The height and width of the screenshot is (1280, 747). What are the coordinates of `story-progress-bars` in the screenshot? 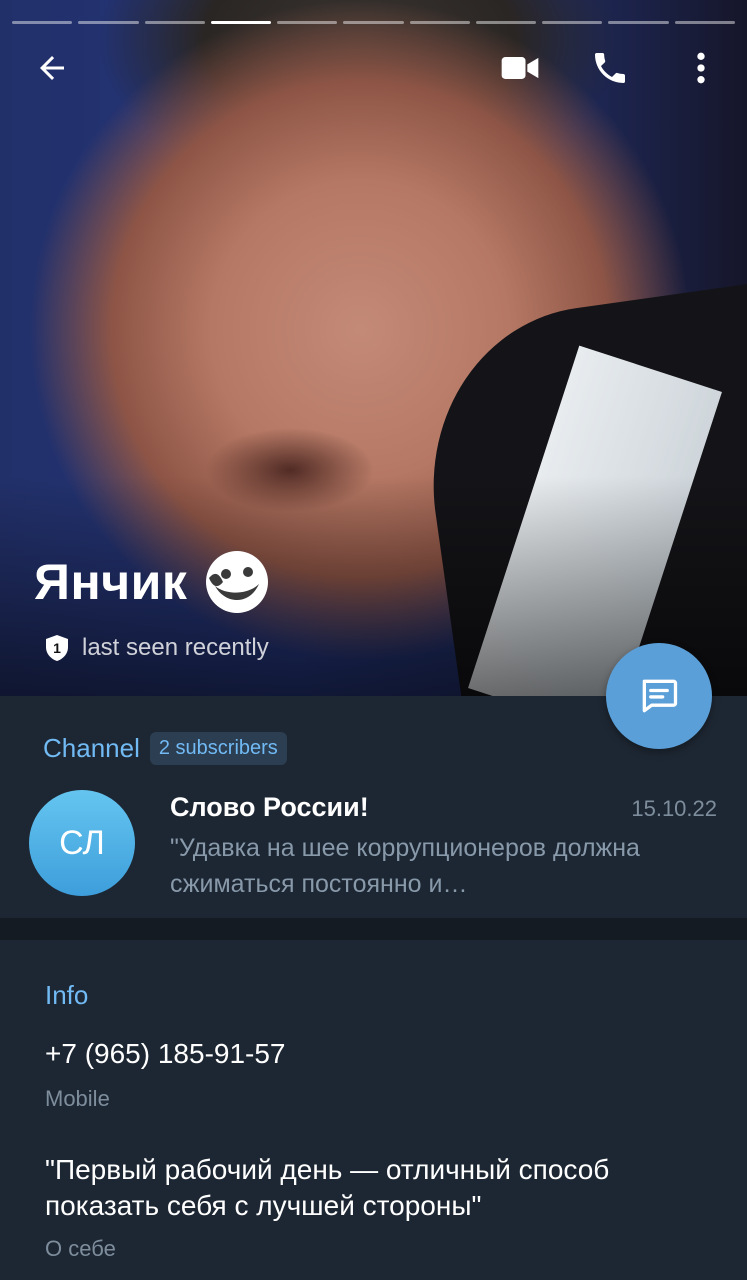 It's located at (373, 22).